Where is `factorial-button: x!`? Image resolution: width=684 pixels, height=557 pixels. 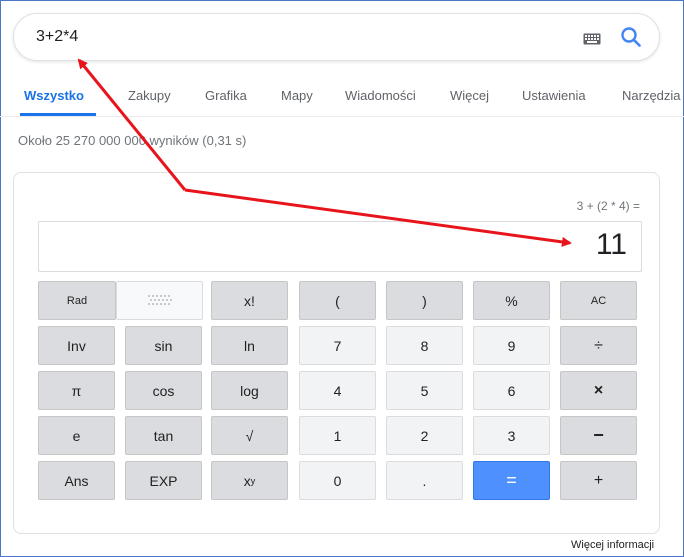 factorial-button: x! is located at coordinates (249, 300).